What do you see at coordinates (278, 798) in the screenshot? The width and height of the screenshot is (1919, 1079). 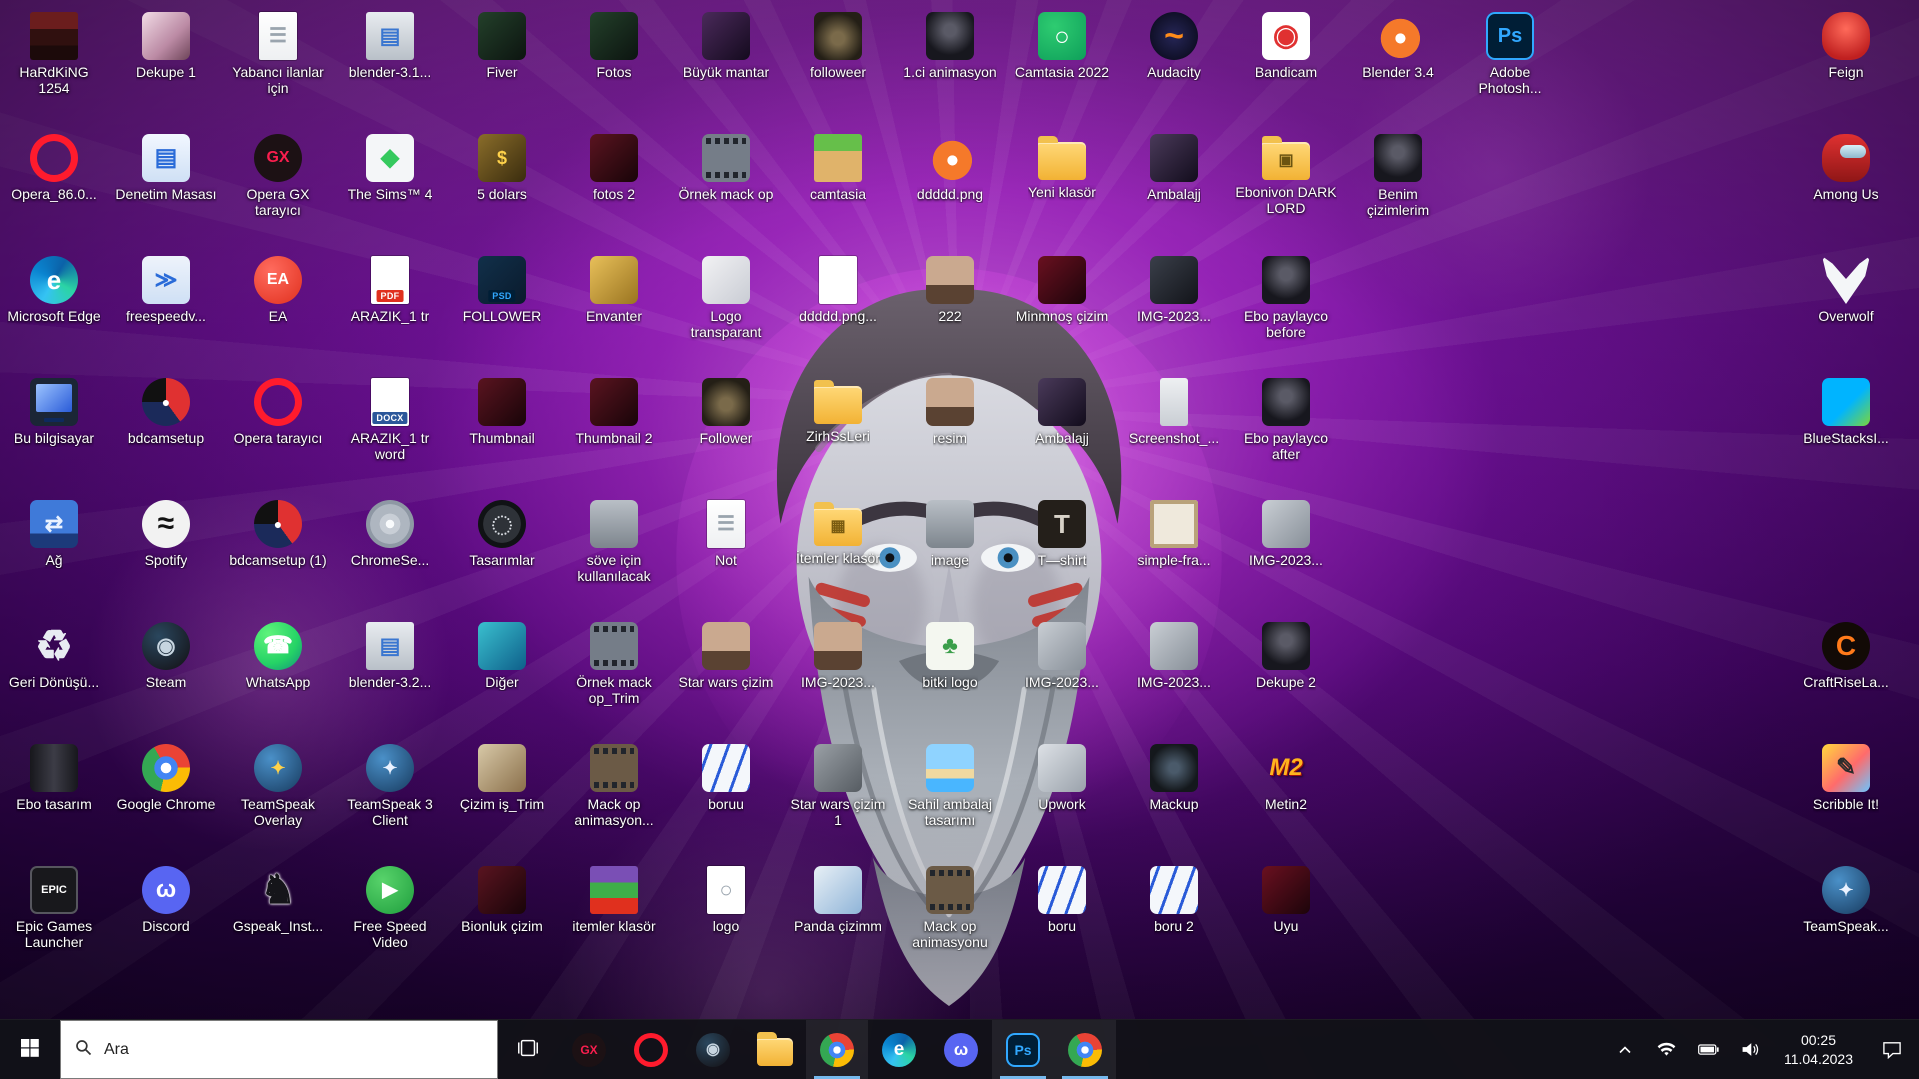 I see `desktop-icon-teamspeak-overlay: ✦ TeamSpeak Overlay` at bounding box center [278, 798].